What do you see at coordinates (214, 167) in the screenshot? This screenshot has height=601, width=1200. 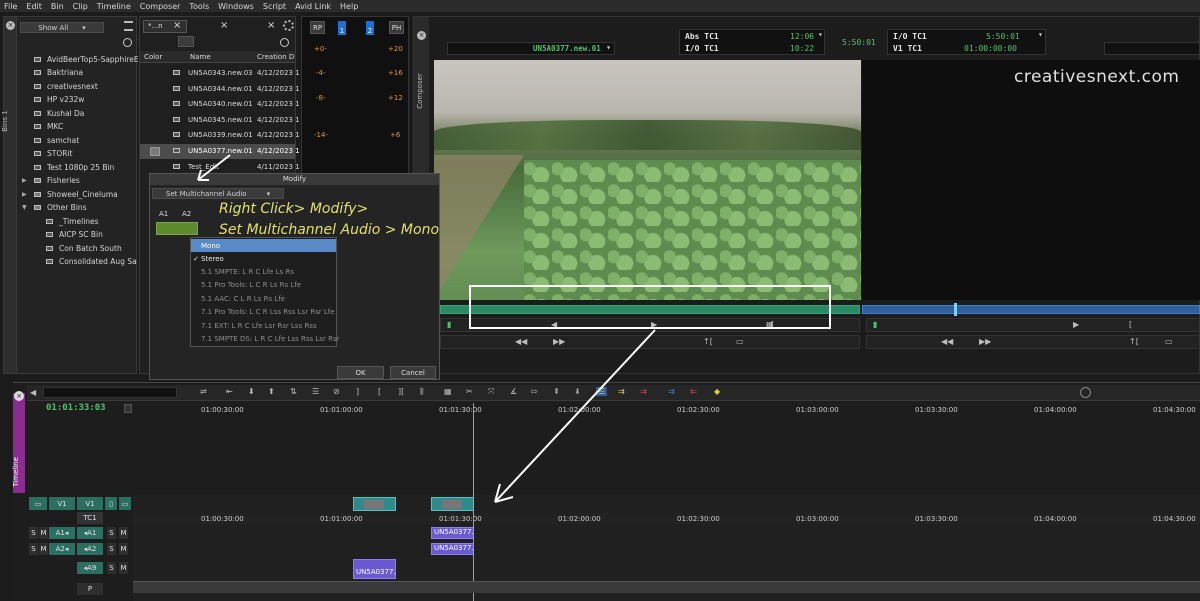 I see `arrow-to-modify` at bounding box center [214, 167].